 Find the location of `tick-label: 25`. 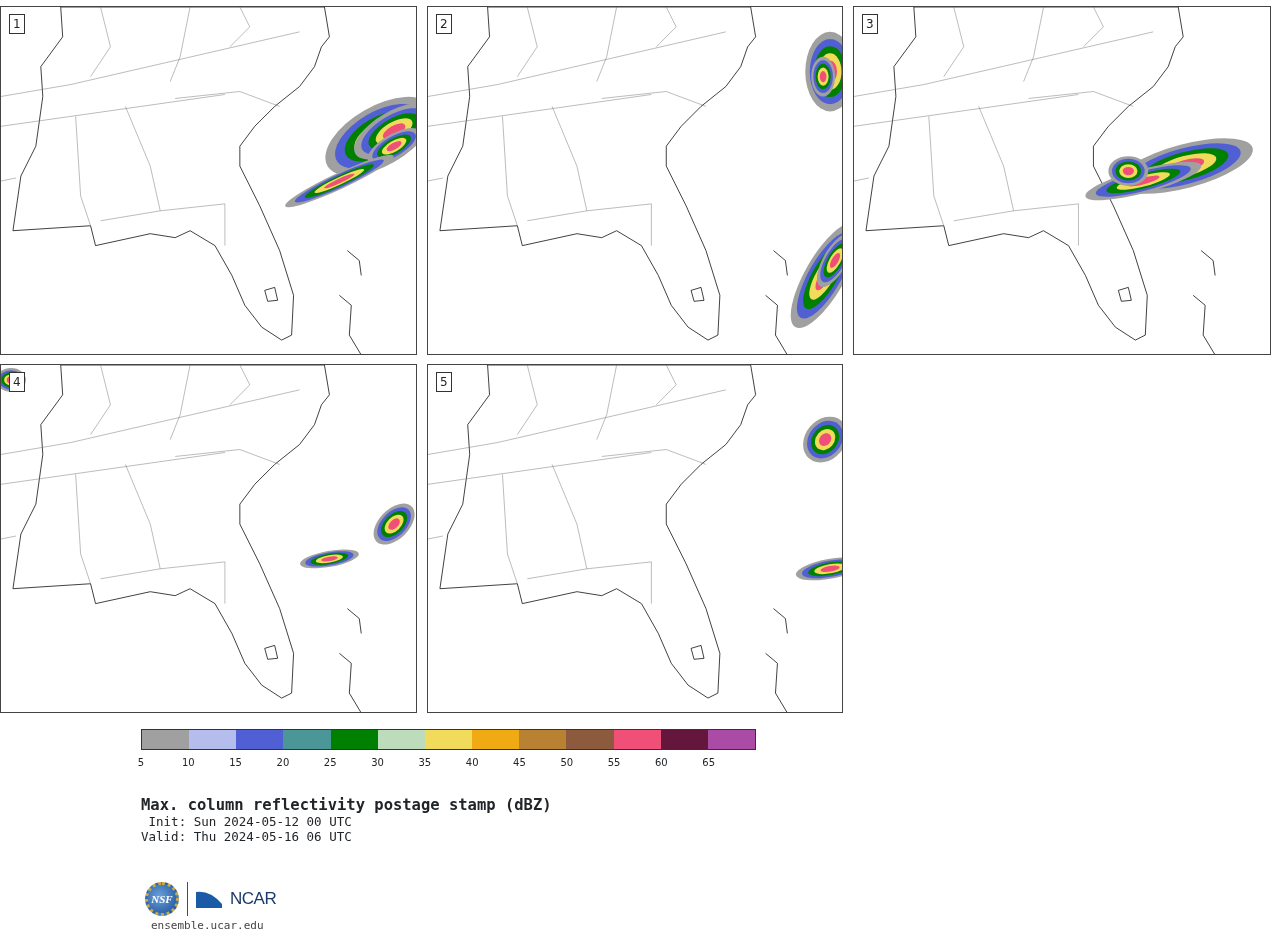

tick-label: 25 is located at coordinates (330, 763).